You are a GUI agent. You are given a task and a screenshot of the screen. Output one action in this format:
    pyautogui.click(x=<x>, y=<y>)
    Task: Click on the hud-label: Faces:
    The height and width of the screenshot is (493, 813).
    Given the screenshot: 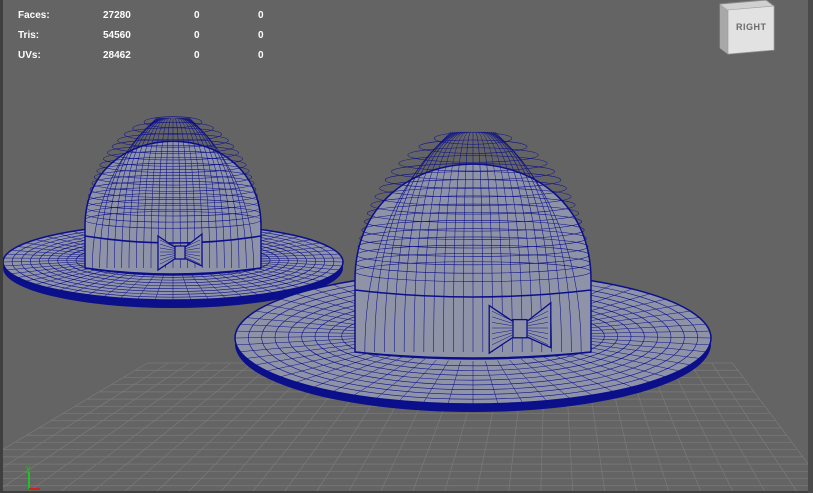 What is the action you would take?
    pyautogui.click(x=34, y=15)
    